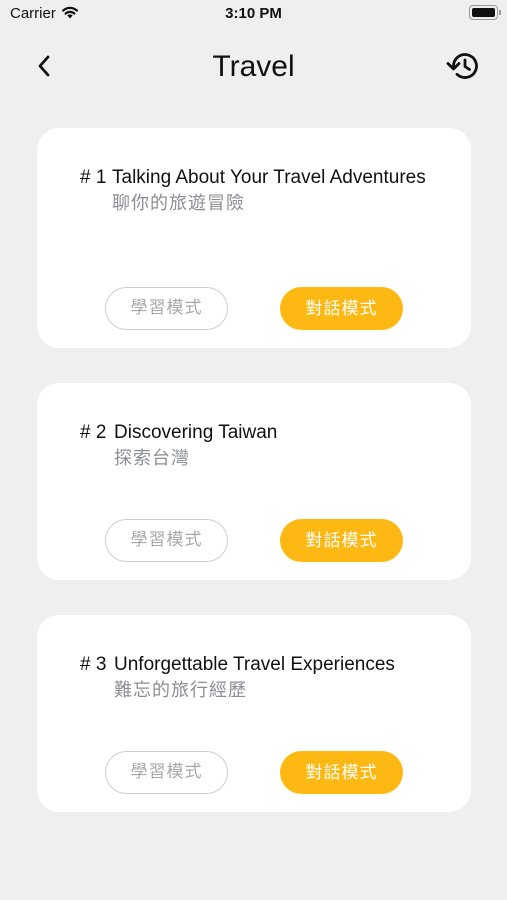 The height and width of the screenshot is (900, 507). I want to click on battery-icon, so click(483, 12).